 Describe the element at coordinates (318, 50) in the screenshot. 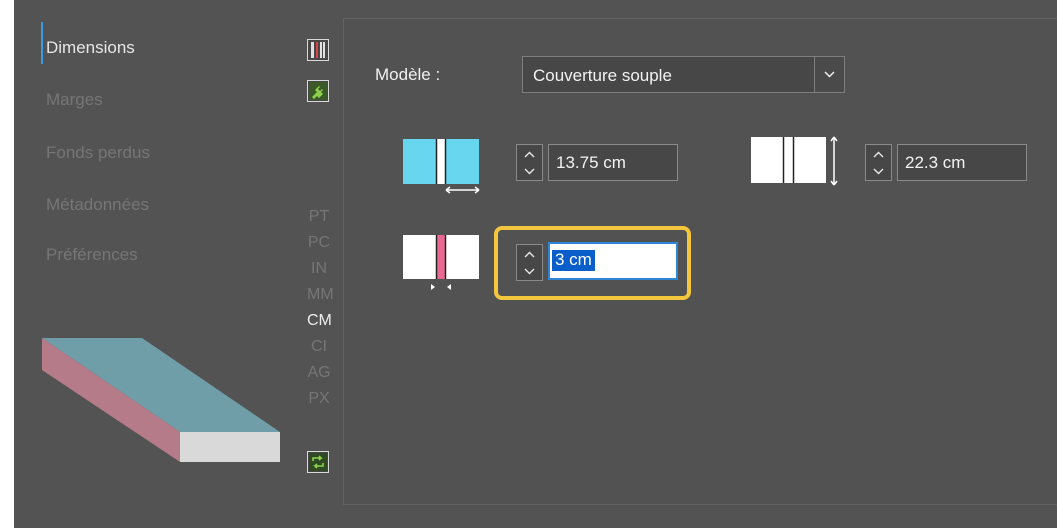

I see `page-layout-icon` at that location.